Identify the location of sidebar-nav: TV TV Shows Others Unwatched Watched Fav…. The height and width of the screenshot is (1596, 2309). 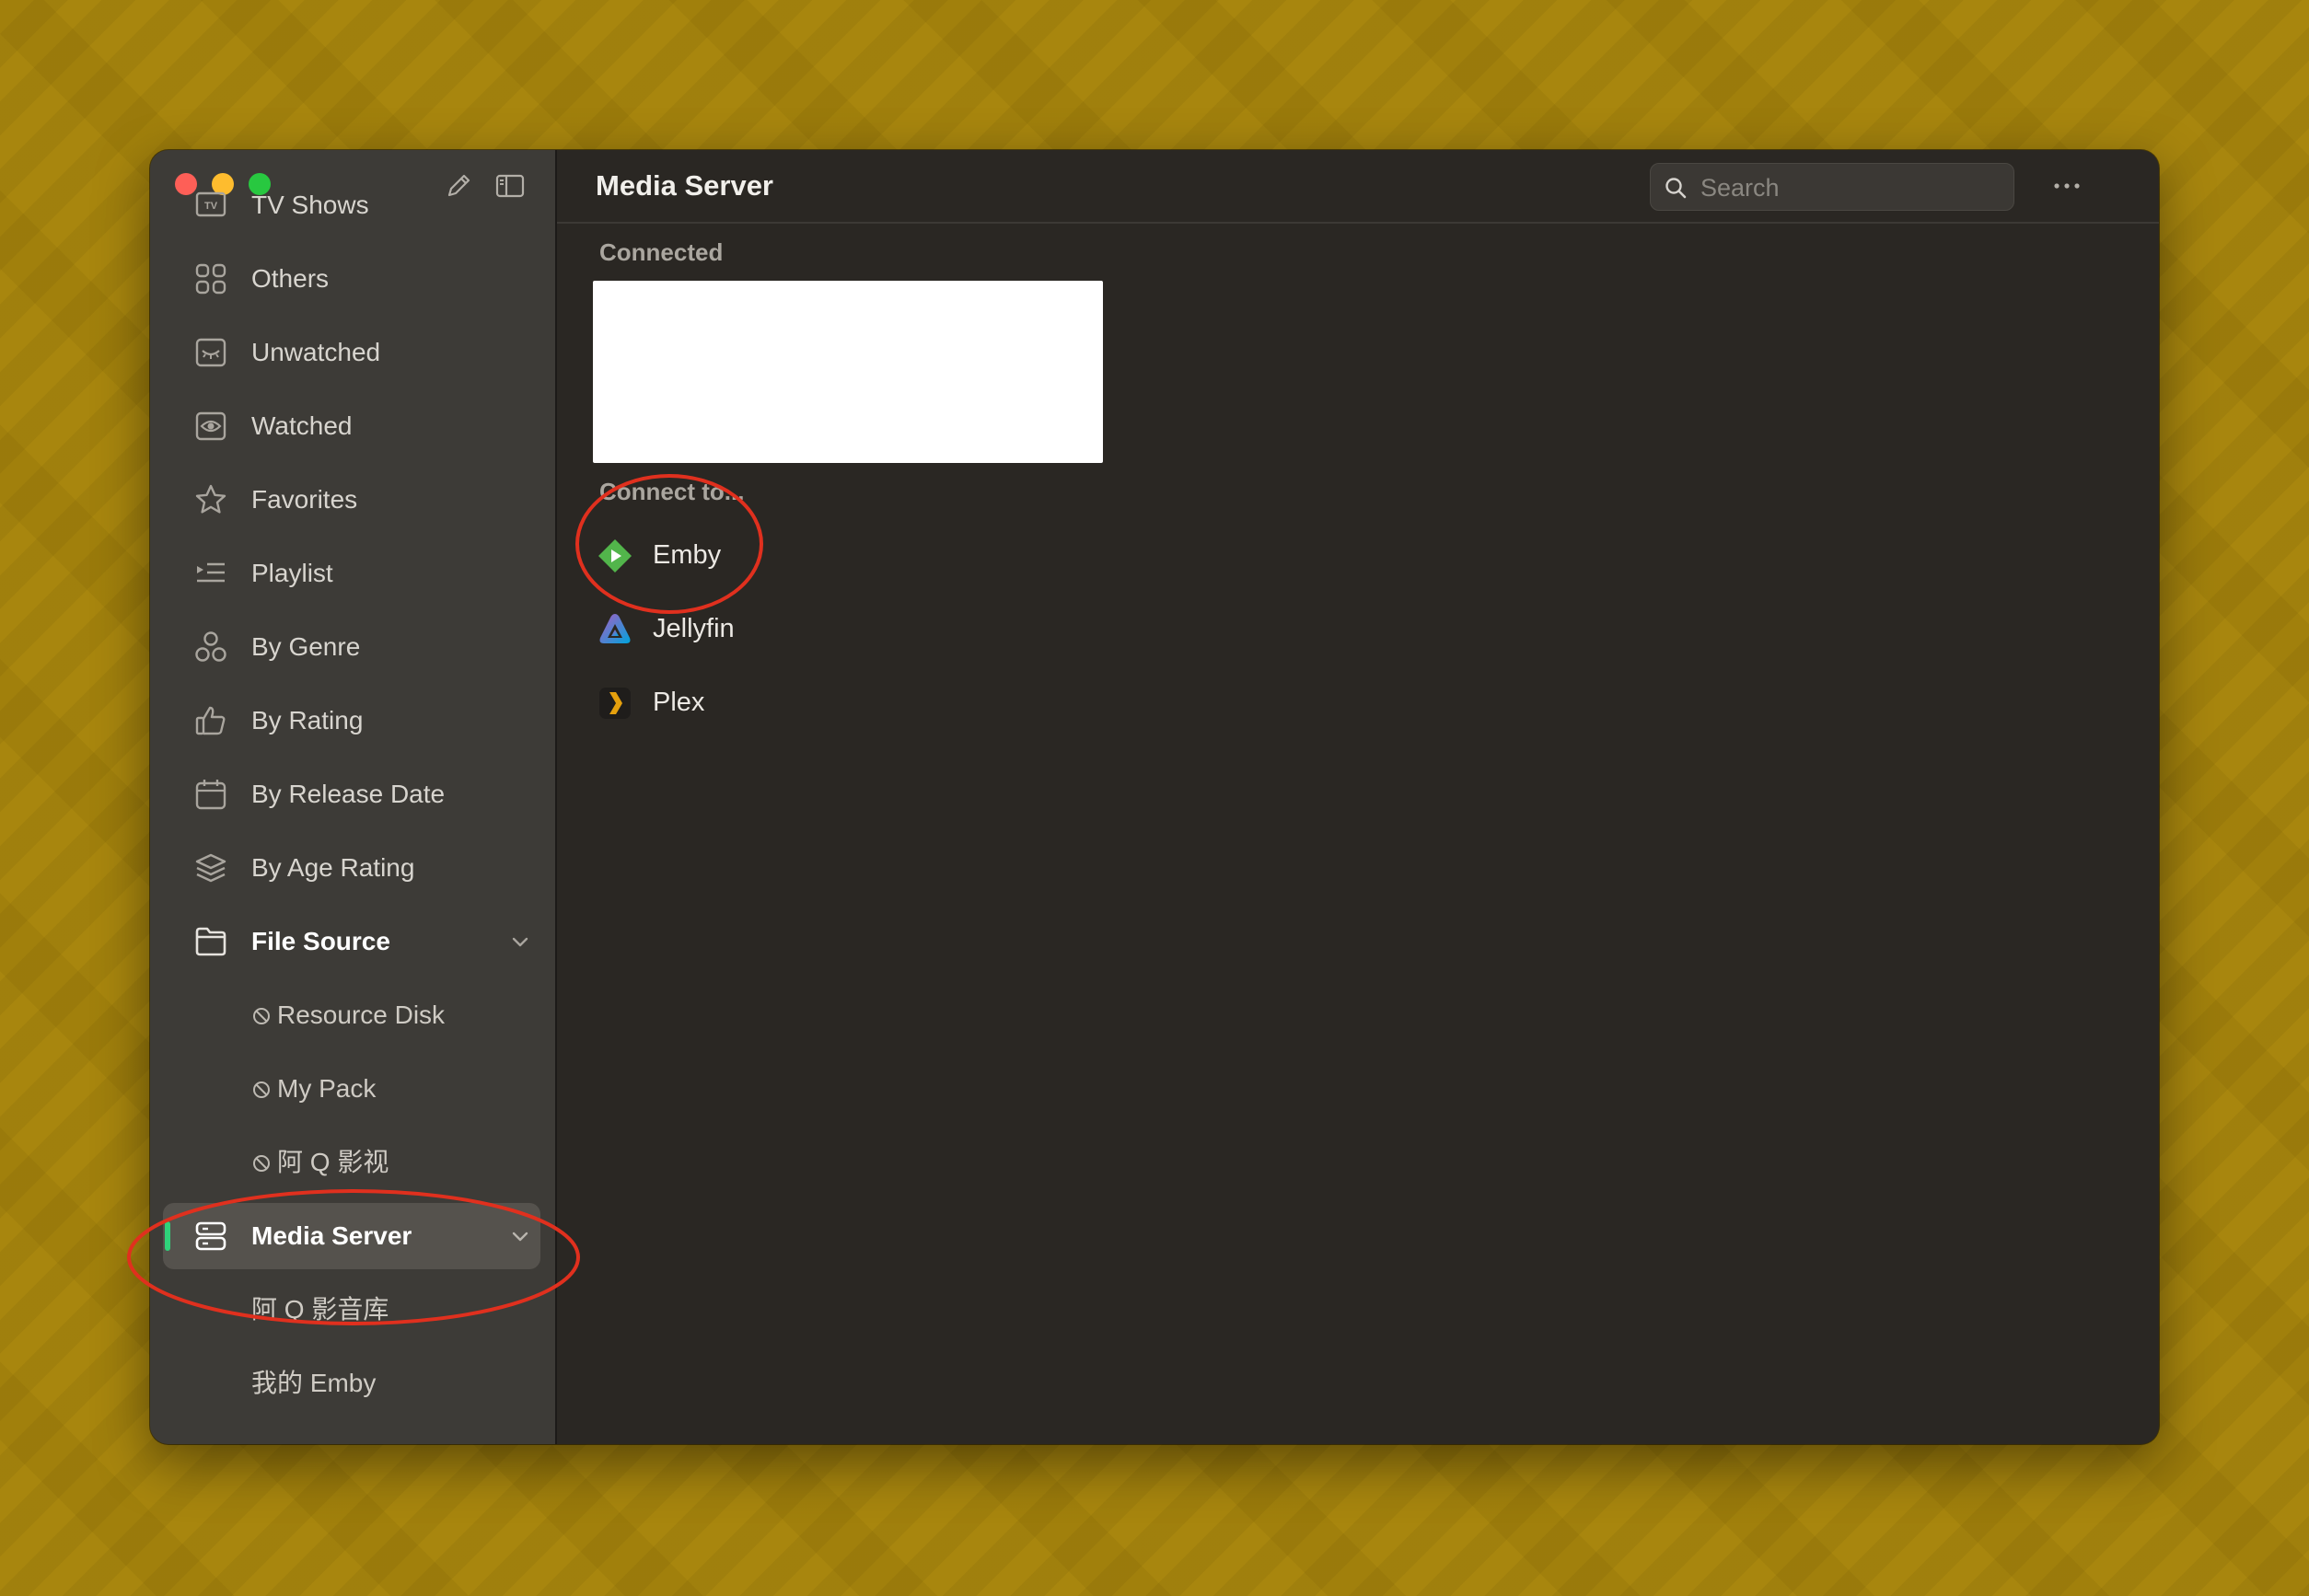
(352, 817).